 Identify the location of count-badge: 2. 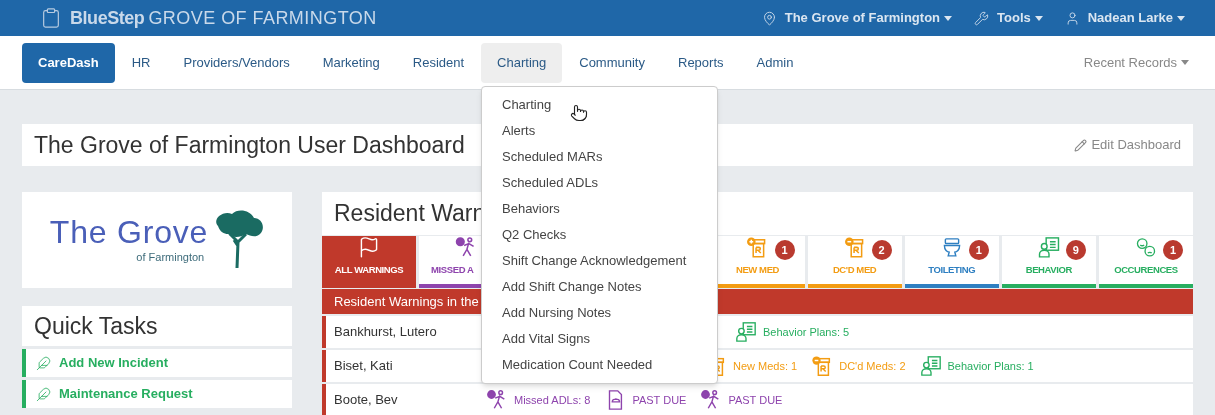
(881, 250).